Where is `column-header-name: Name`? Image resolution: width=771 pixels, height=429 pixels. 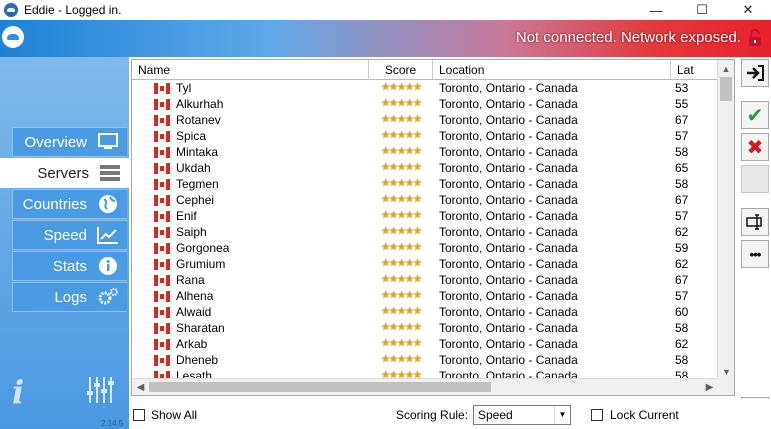 column-header-name: Name is located at coordinates (250, 70).